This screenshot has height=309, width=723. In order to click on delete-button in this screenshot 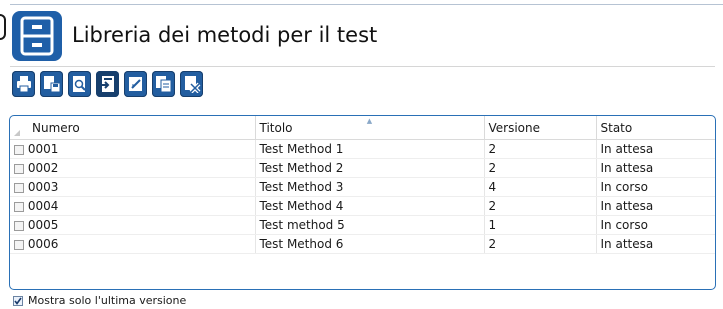, I will do `click(191, 84)`.